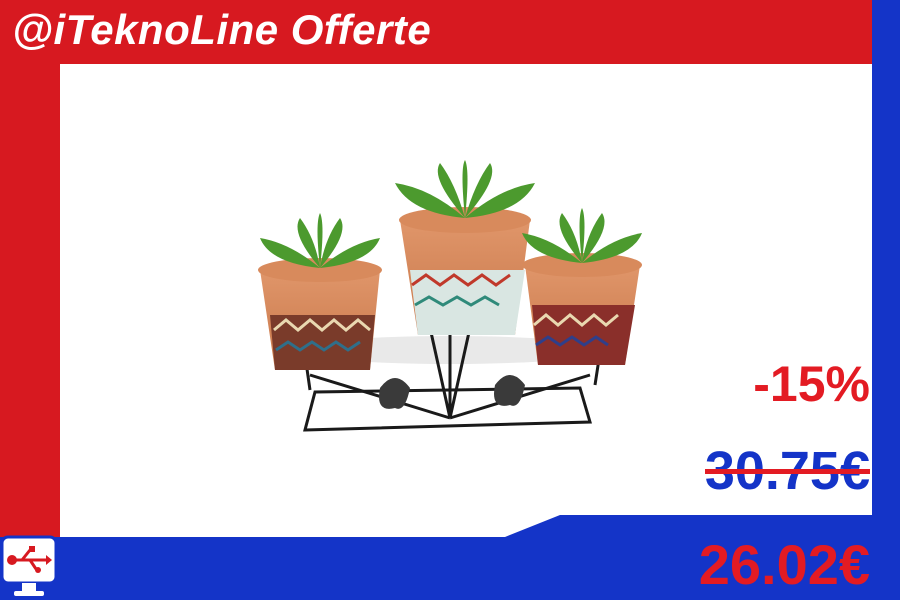 The width and height of the screenshot is (900, 600). I want to click on discount-badge: -15%, so click(811, 384).